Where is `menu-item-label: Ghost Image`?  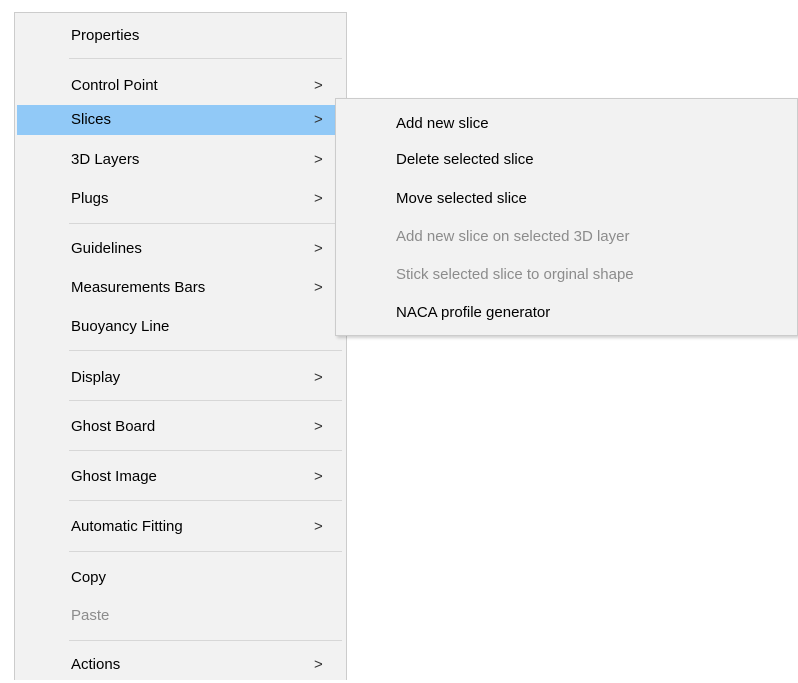
menu-item-label: Ghost Image is located at coordinates (114, 476).